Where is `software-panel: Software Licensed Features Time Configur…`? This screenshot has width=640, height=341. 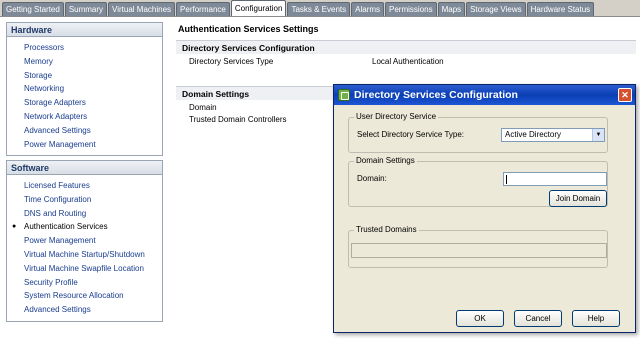
software-panel: Software Licensed Features Time Configur… is located at coordinates (84, 241).